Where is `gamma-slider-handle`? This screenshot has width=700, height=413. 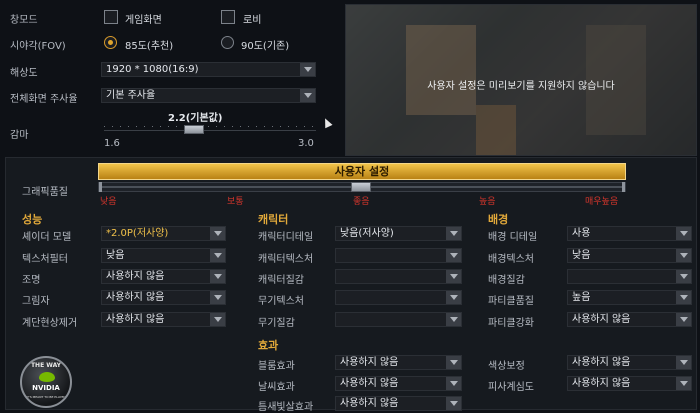 gamma-slider-handle is located at coordinates (194, 129).